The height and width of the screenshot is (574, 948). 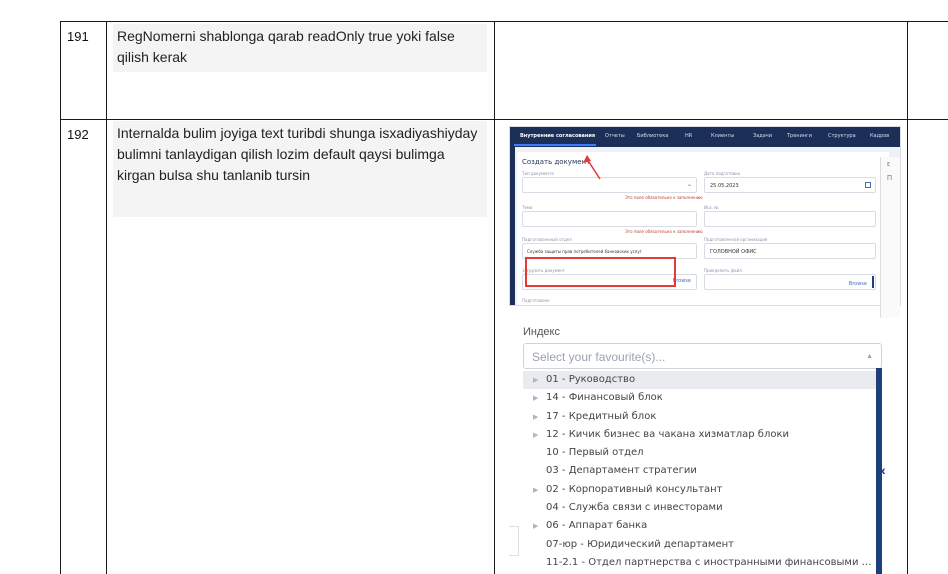 I want to click on list-item: 10 - Первый отдел, so click(x=700, y=453).